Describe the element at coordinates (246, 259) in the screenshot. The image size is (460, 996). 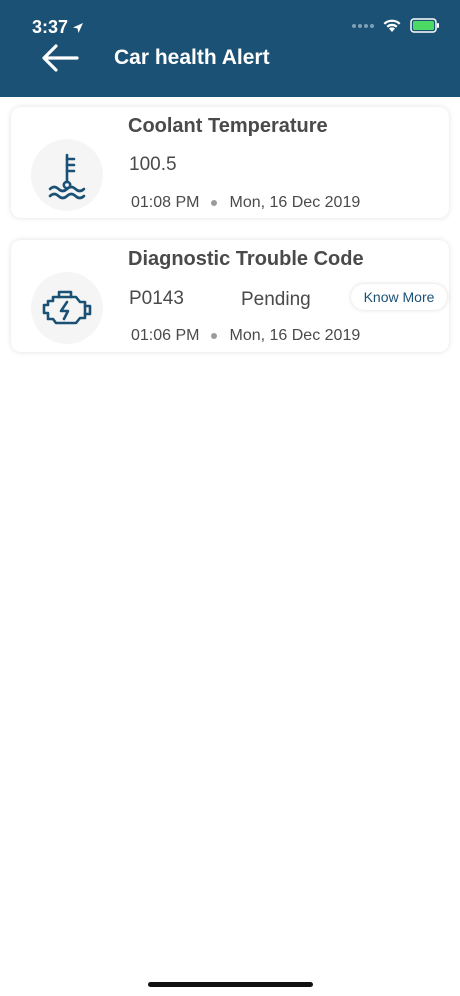
I see `alert-title: Diagnostic Trouble Code` at that location.